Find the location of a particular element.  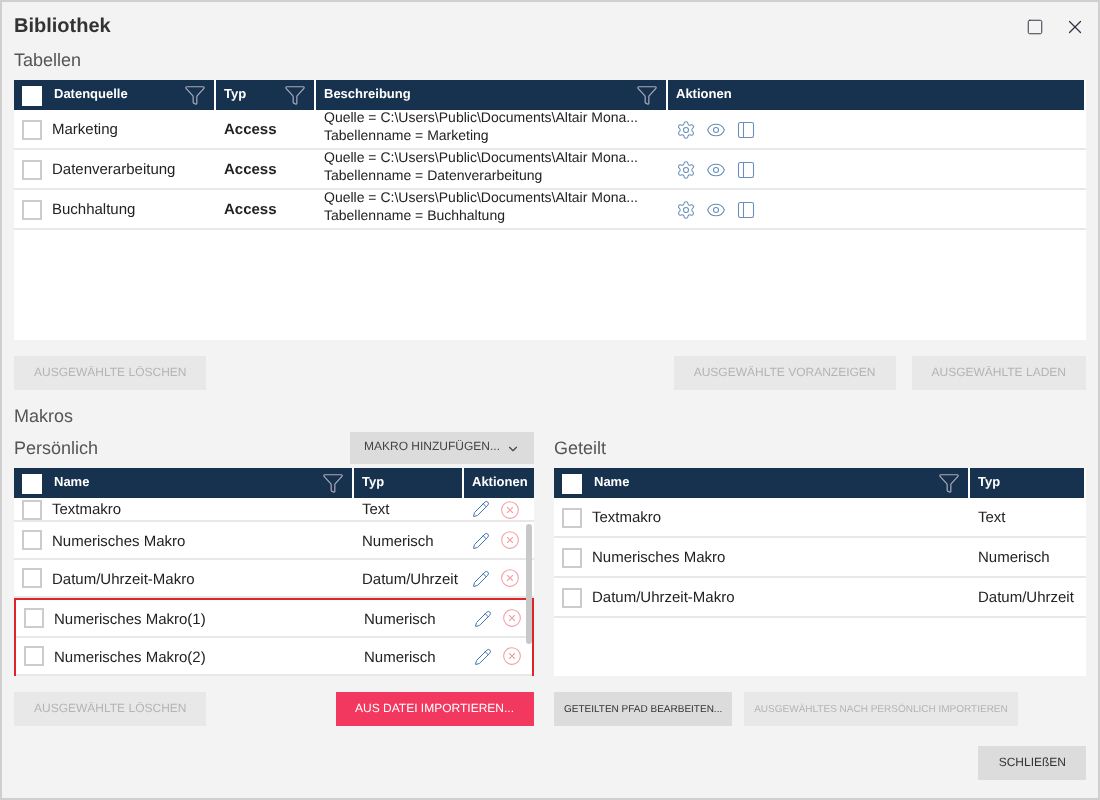

subsection-label: Persönlich is located at coordinates (56, 448).